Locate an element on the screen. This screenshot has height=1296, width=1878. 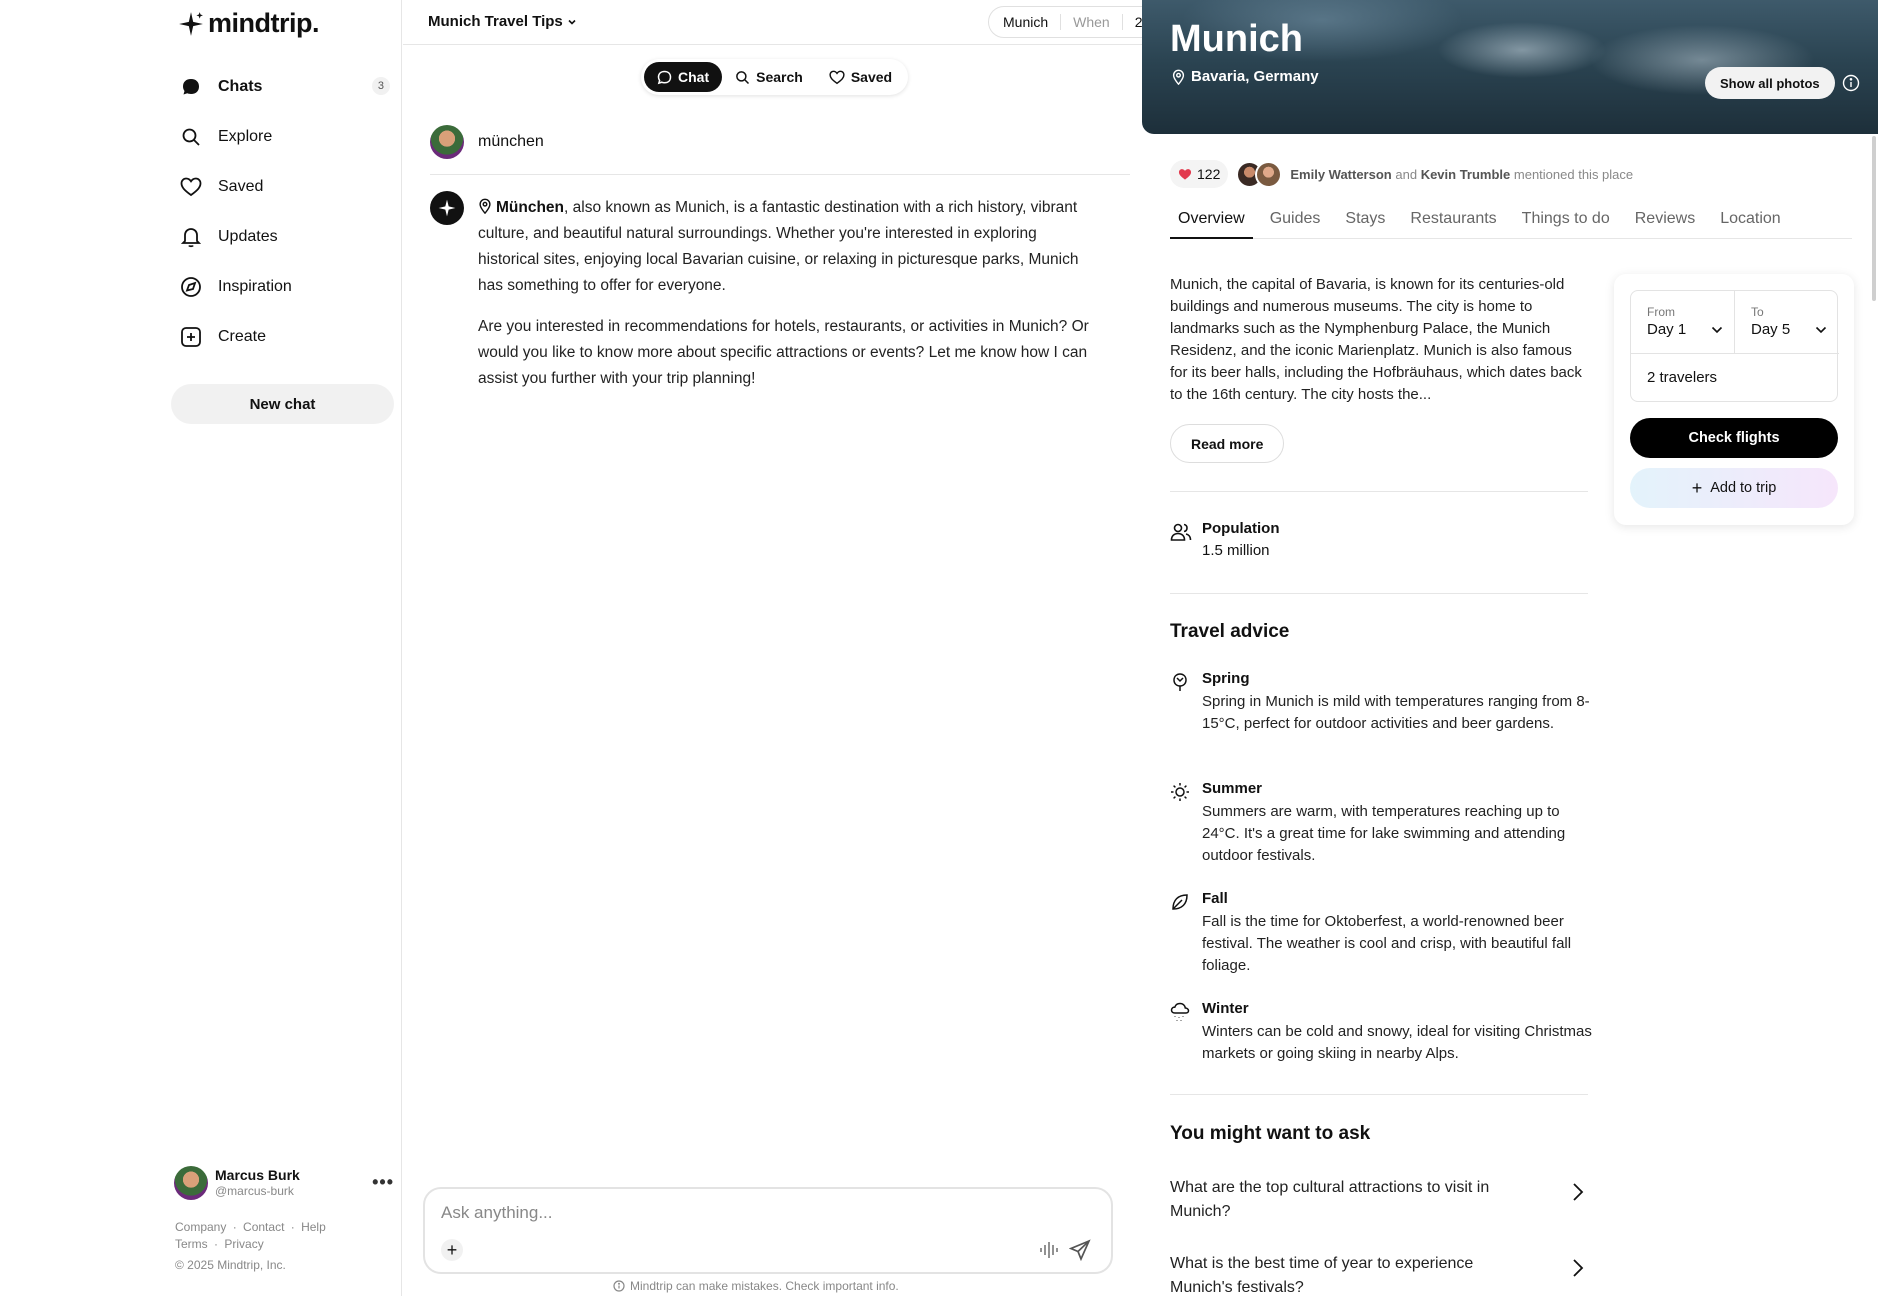
to-date-select: To Day 5 is located at coordinates (1787, 322).